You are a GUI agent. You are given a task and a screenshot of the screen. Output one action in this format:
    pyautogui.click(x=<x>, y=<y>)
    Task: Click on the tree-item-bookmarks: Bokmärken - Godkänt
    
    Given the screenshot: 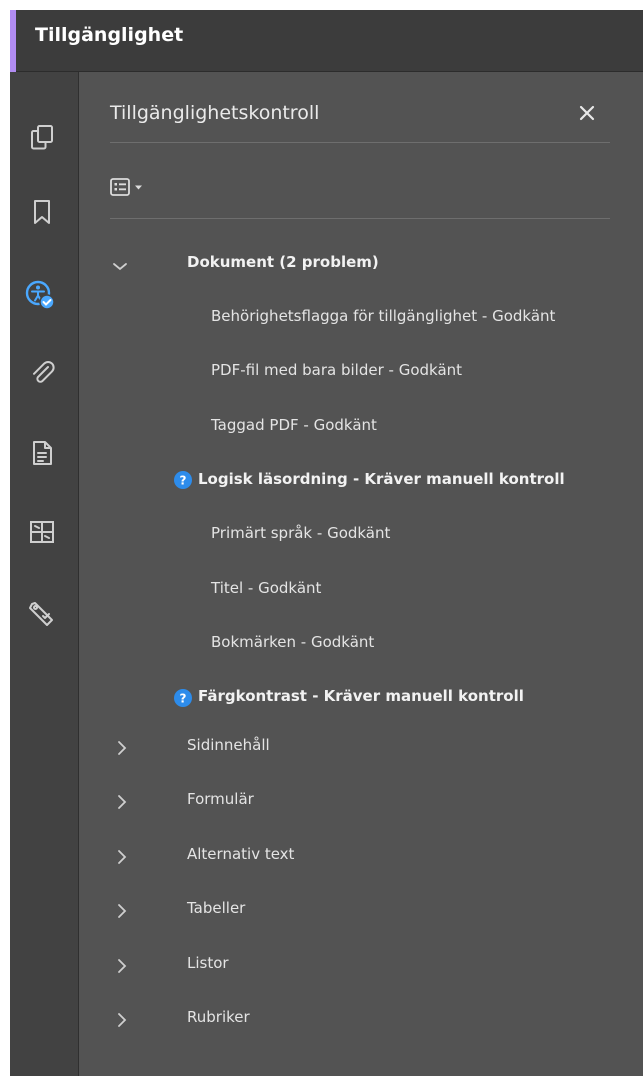 What is the action you would take?
    pyautogui.click(x=292, y=642)
    